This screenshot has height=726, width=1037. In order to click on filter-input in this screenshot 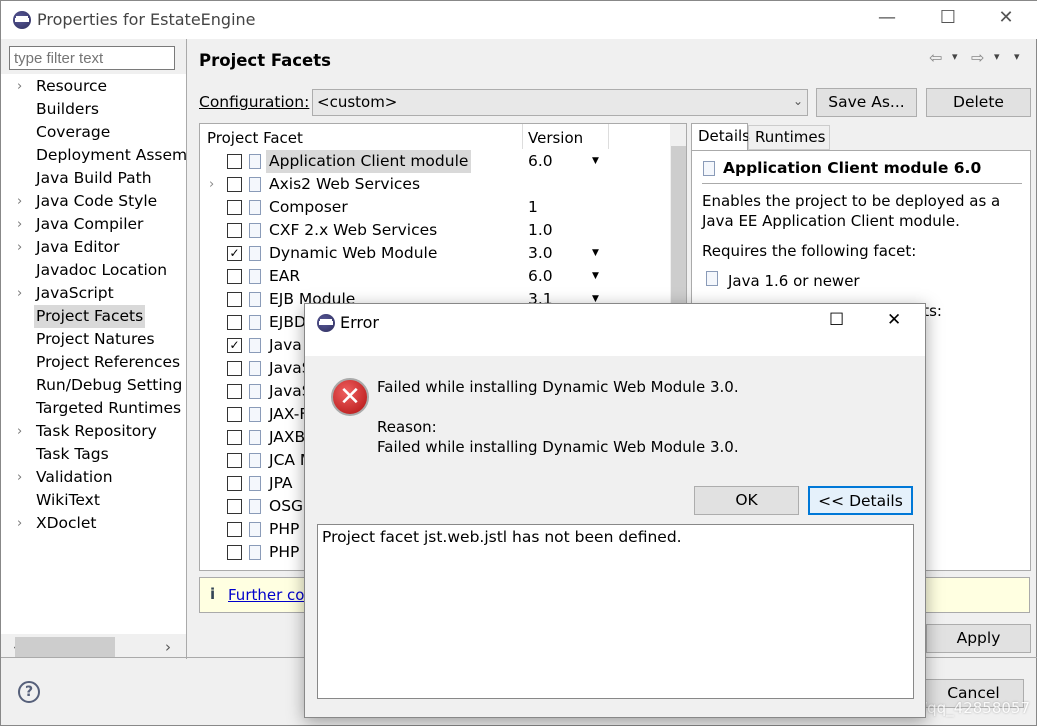, I will do `click(92, 58)`.